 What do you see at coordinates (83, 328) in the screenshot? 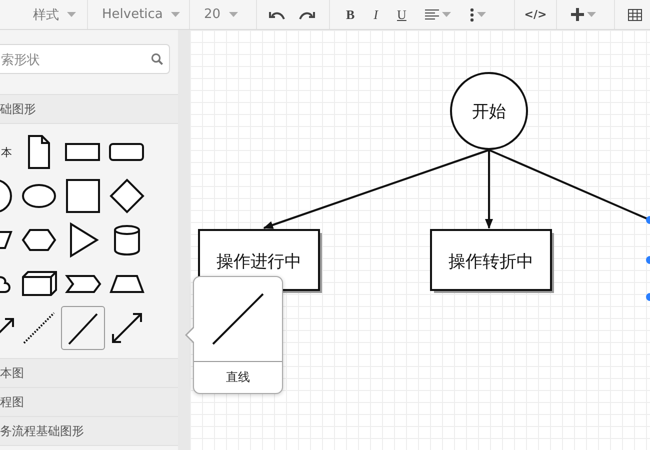
I see `shape-item` at bounding box center [83, 328].